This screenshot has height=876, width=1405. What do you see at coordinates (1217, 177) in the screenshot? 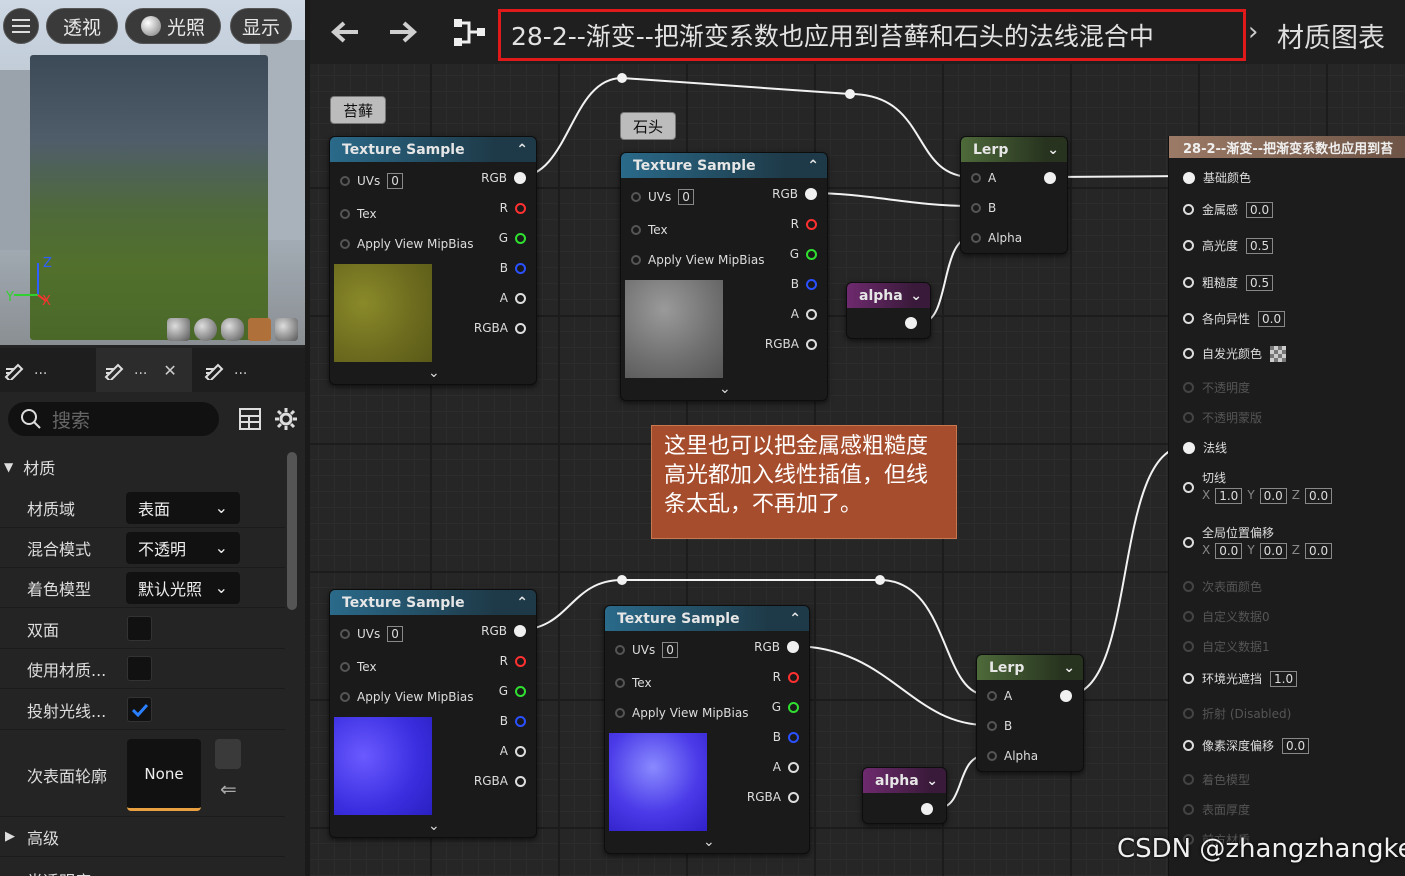
I see `pin-base-color: 基础颜色` at bounding box center [1217, 177].